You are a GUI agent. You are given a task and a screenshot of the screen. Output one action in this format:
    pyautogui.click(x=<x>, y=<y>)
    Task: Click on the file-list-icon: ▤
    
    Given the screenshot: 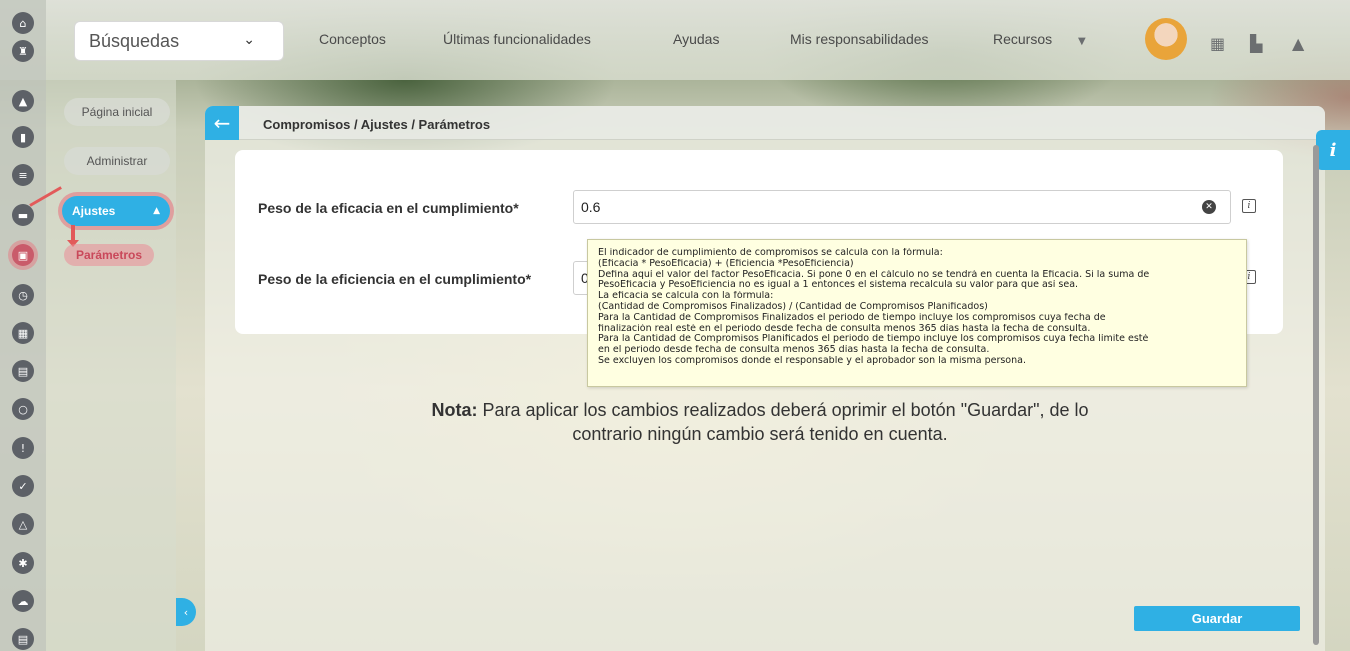 What is the action you would take?
    pyautogui.click(x=23, y=639)
    